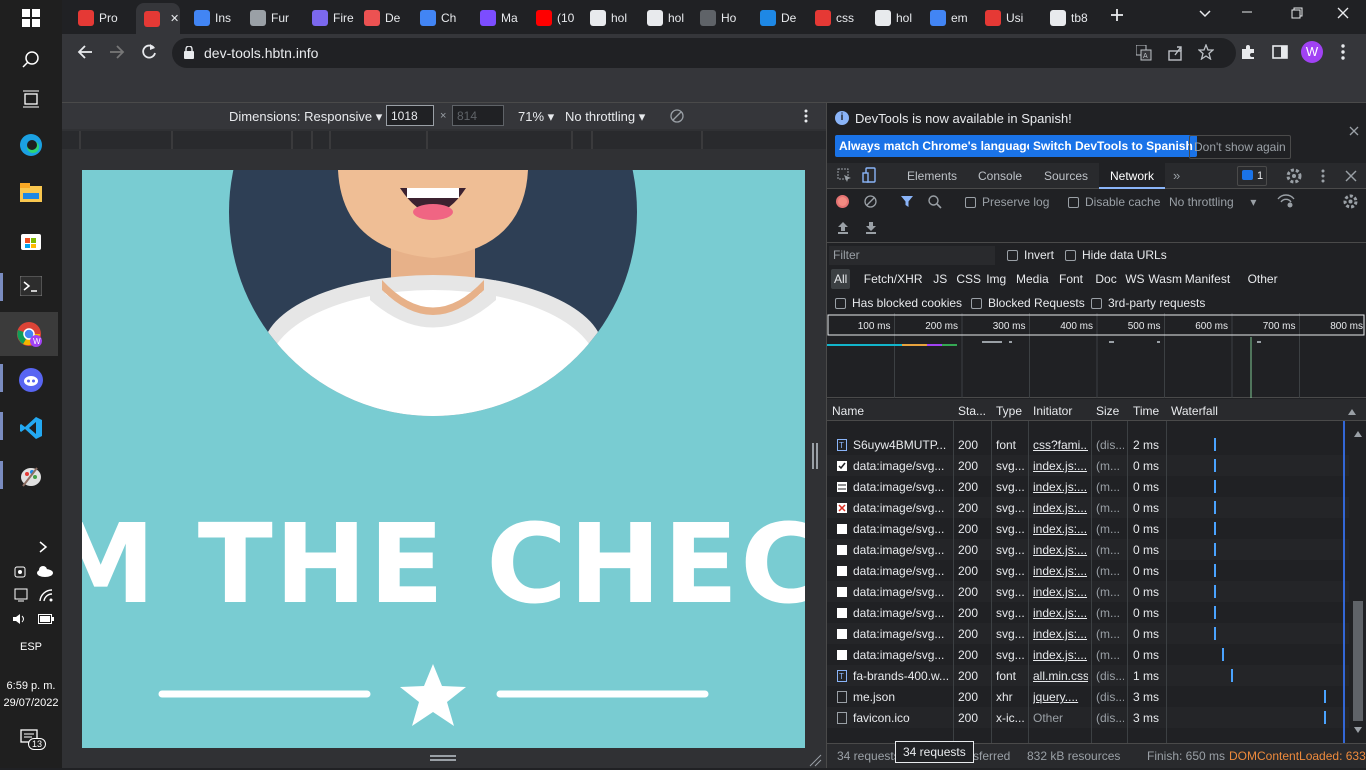 This screenshot has width=1366, height=770. What do you see at coordinates (43, 548) in the screenshot?
I see `chevron-up-icon` at bounding box center [43, 548].